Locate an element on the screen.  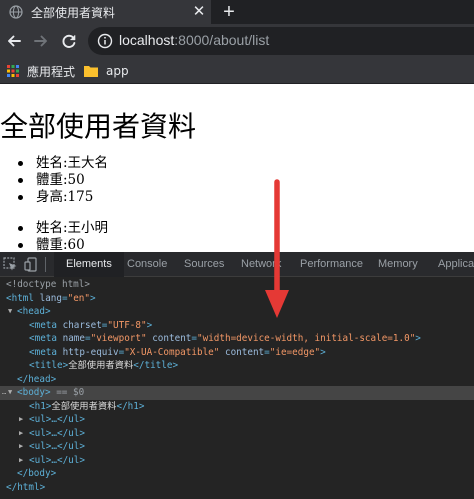
user-weight: 體重:60 is located at coordinates (58, 244).